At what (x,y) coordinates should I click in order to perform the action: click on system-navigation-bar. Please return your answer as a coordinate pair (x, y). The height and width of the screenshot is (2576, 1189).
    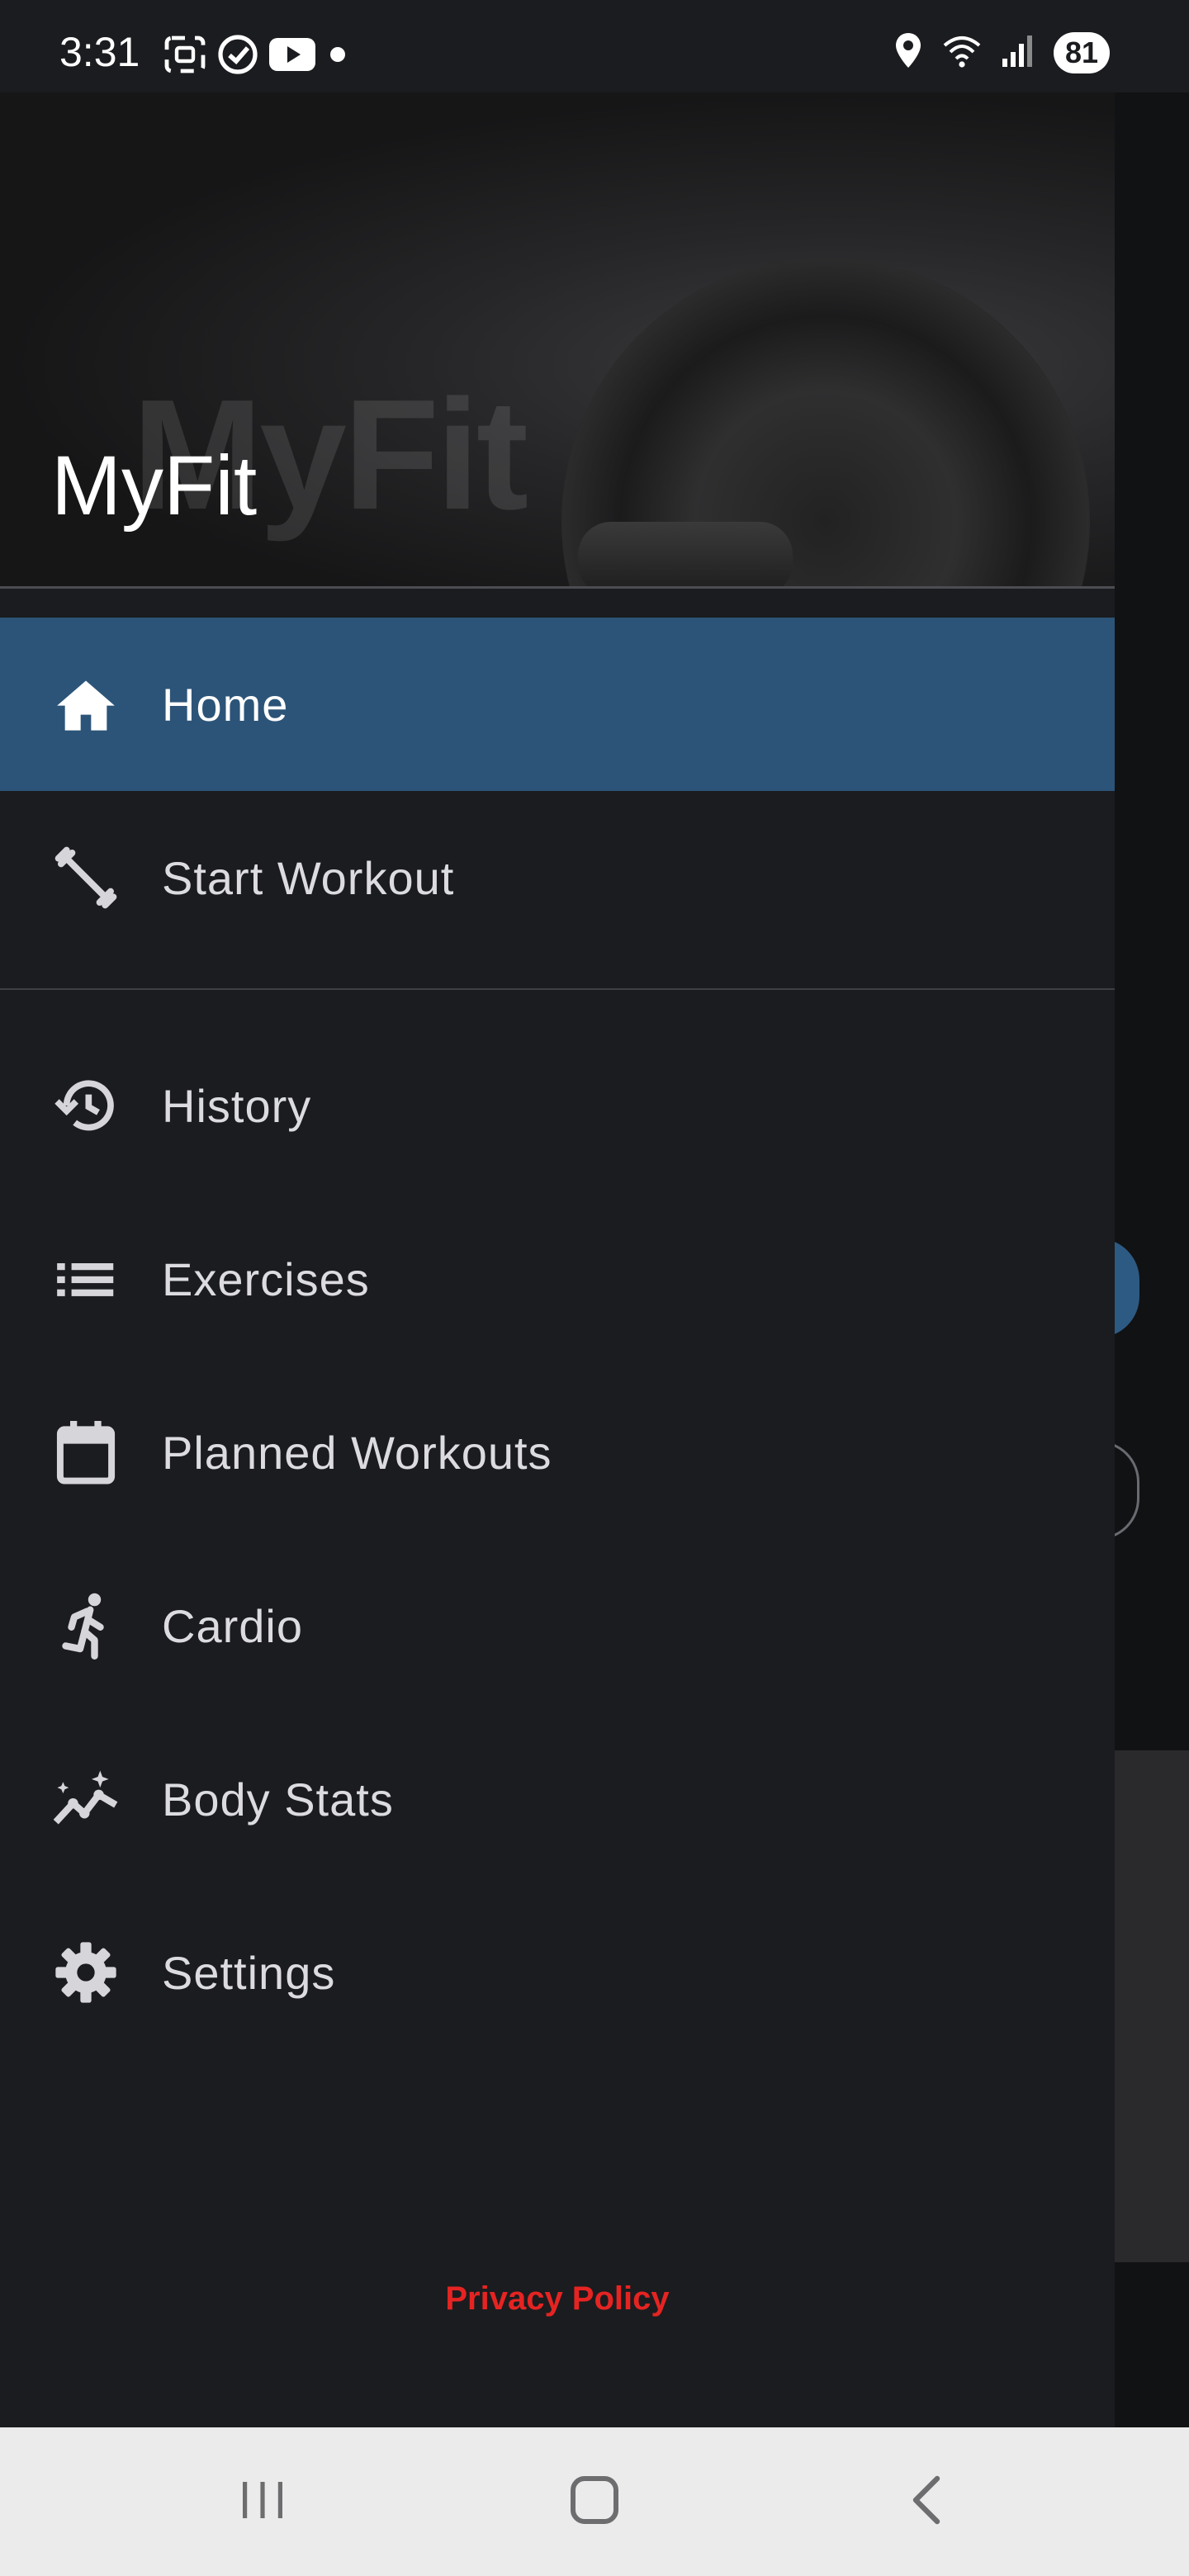
    Looking at the image, I should click on (594, 2501).